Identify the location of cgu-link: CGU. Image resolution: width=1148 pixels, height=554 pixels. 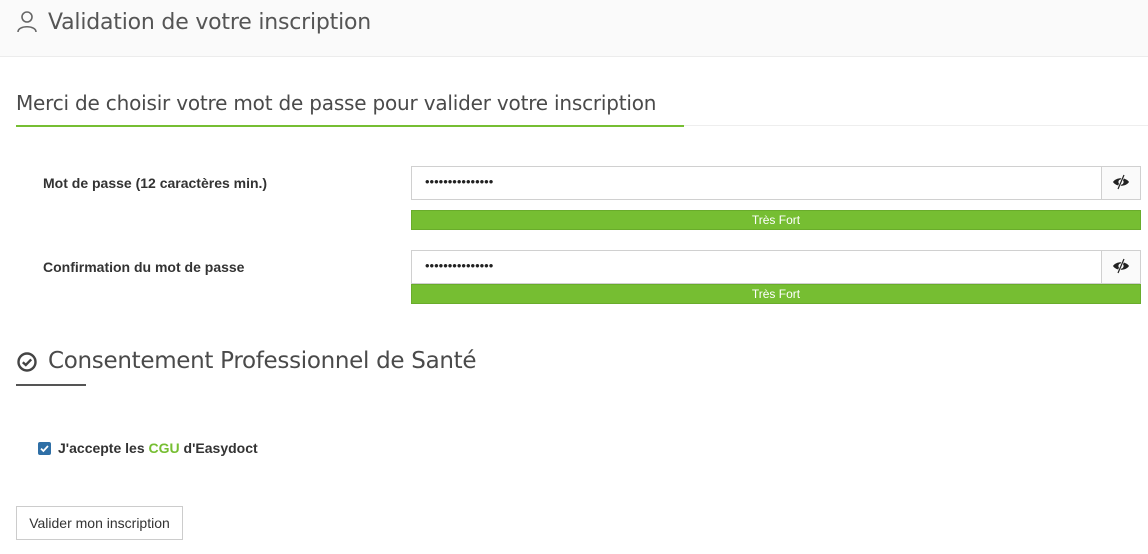
(164, 448).